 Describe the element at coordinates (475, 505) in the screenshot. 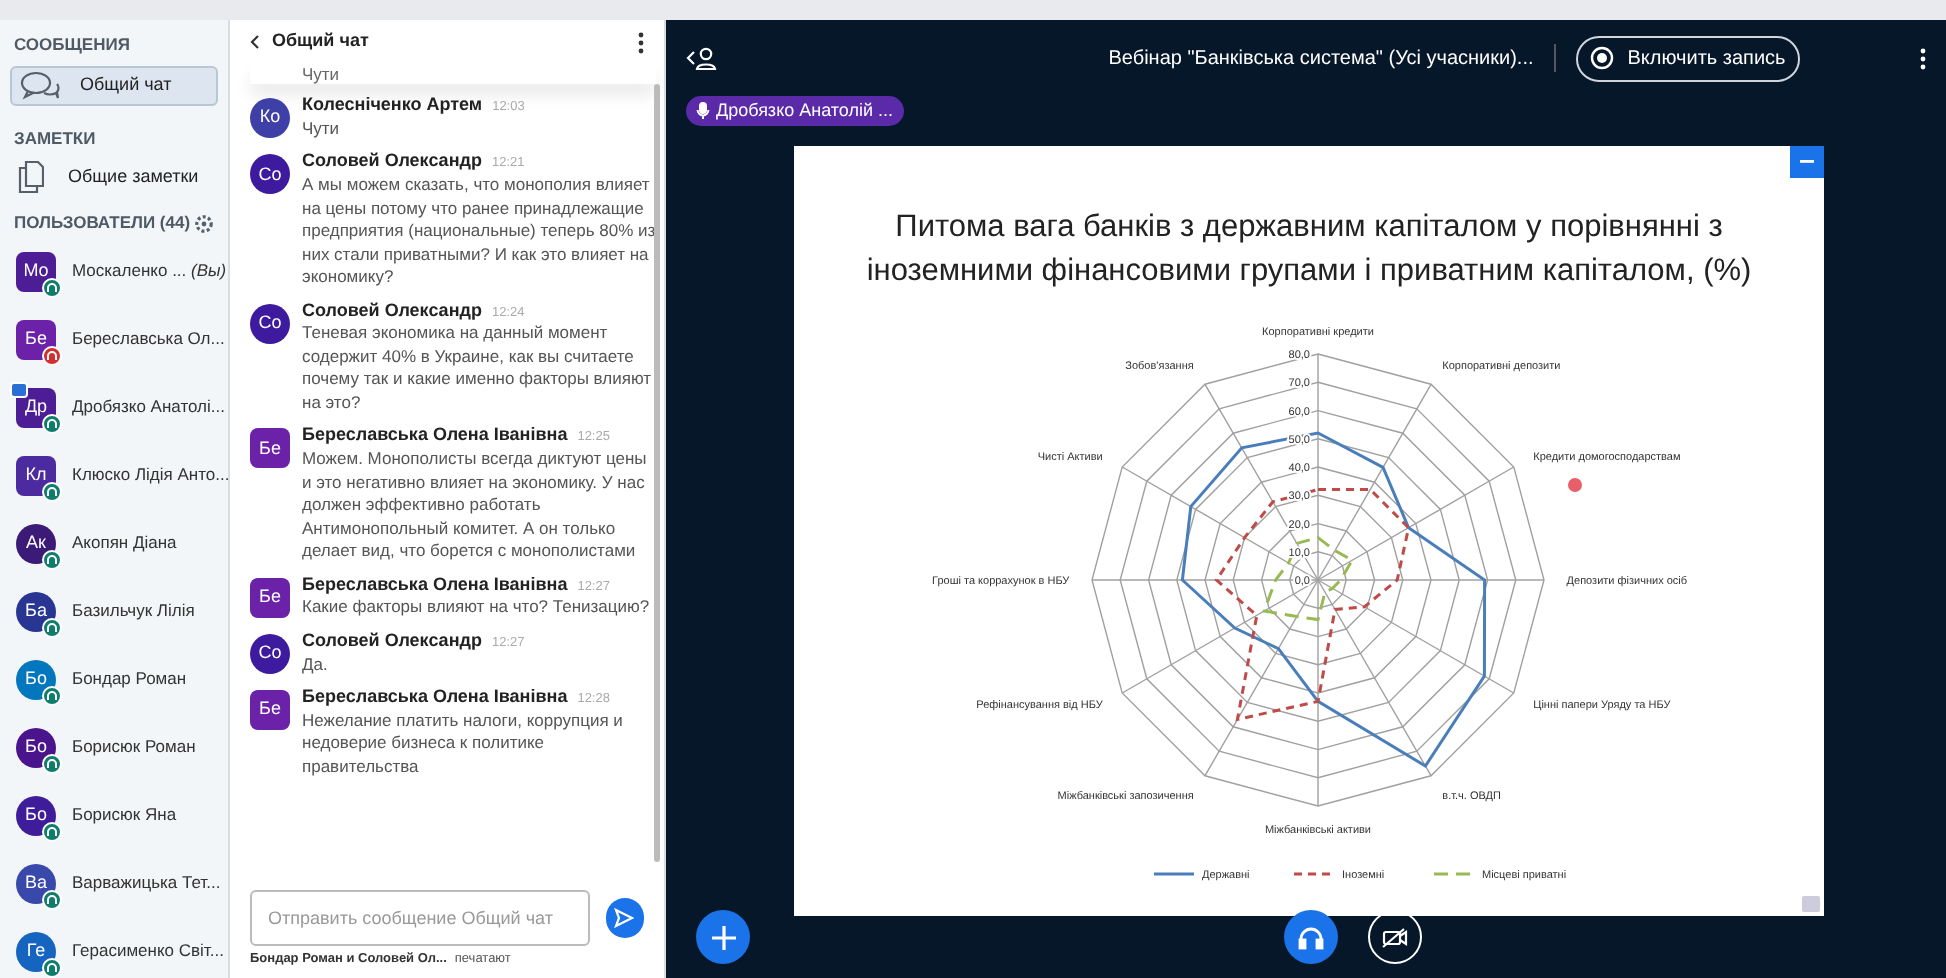

I see `message-text: Можем. Монополисты всегда диктуют цены и это негативно влияет на экономику. У нас должен эффективно работать Антимонопольный комитет. А он только делает вид, что борется с монополистами` at that location.